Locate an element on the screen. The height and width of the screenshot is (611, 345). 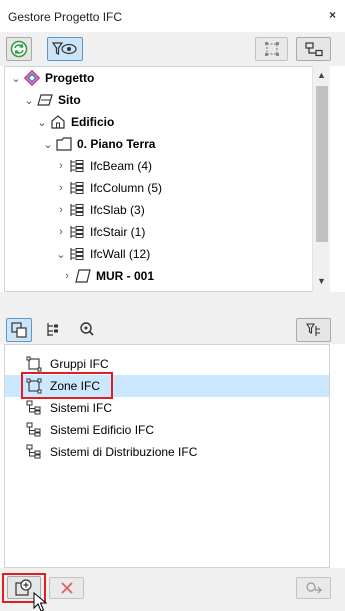
select-elements-icon is located at coordinates (271, 49).